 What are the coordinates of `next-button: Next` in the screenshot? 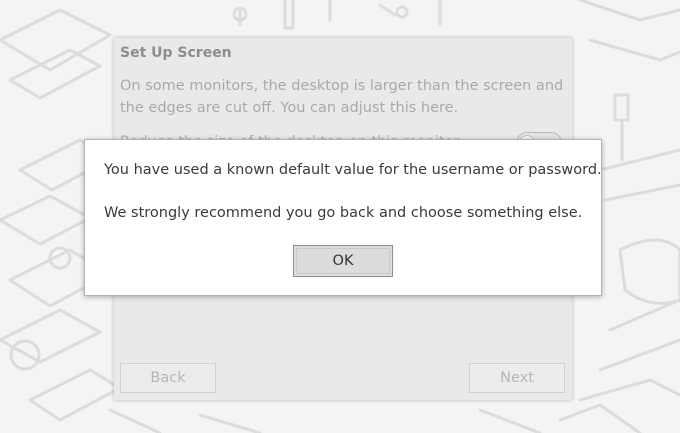 It's located at (517, 378).